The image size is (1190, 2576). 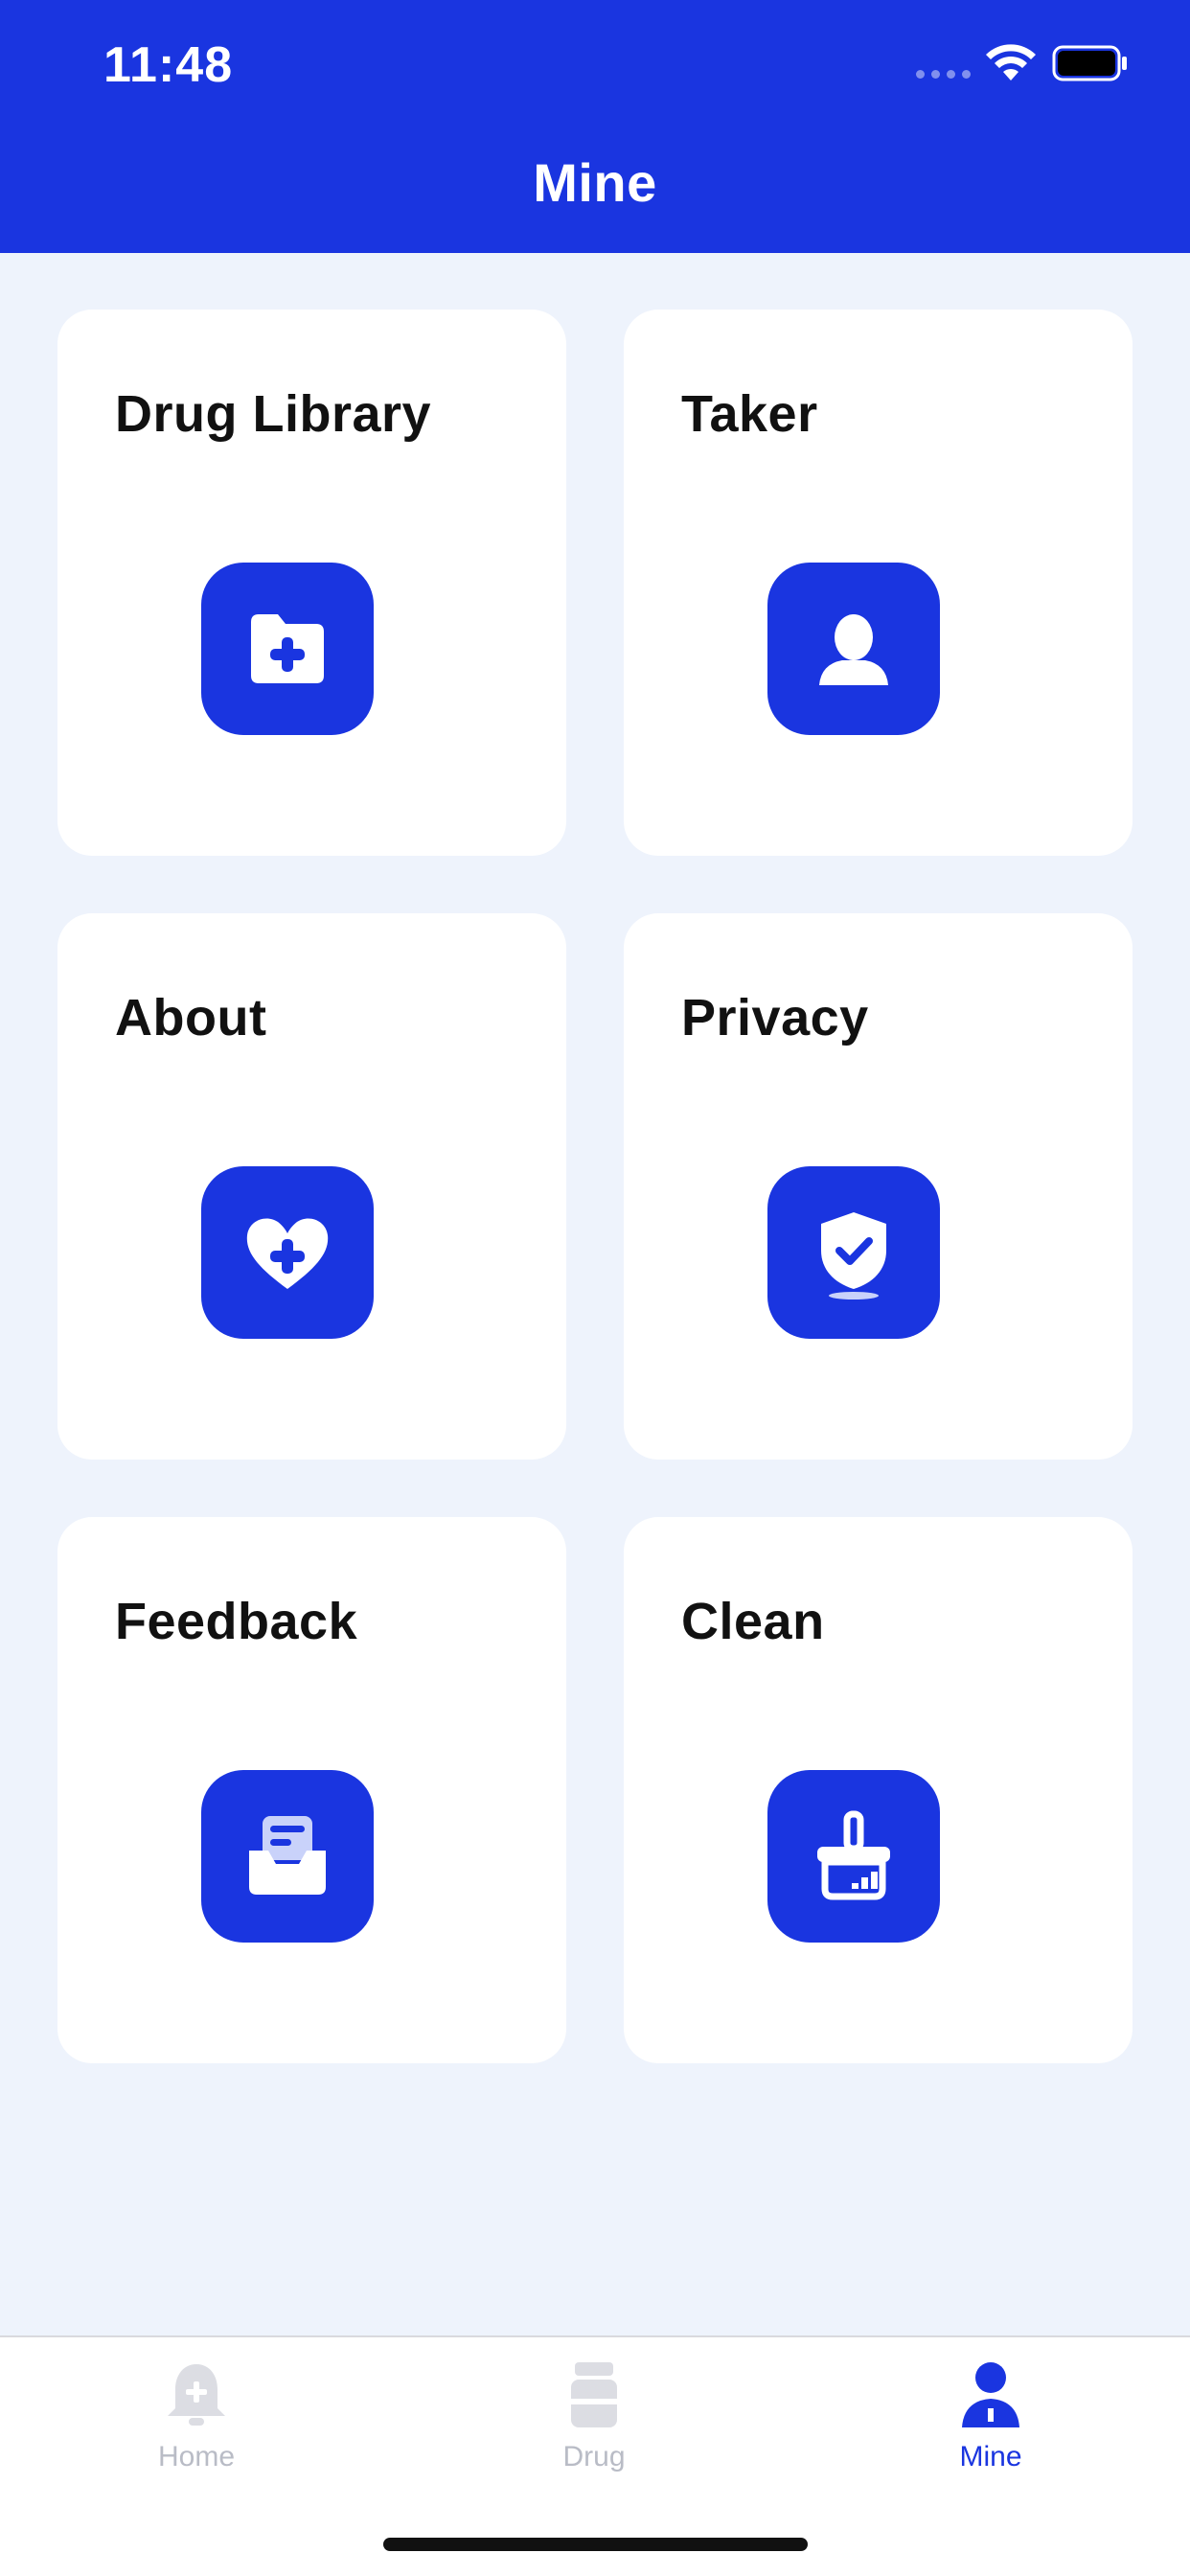 I want to click on cellular-signal-icon, so click(x=944, y=74).